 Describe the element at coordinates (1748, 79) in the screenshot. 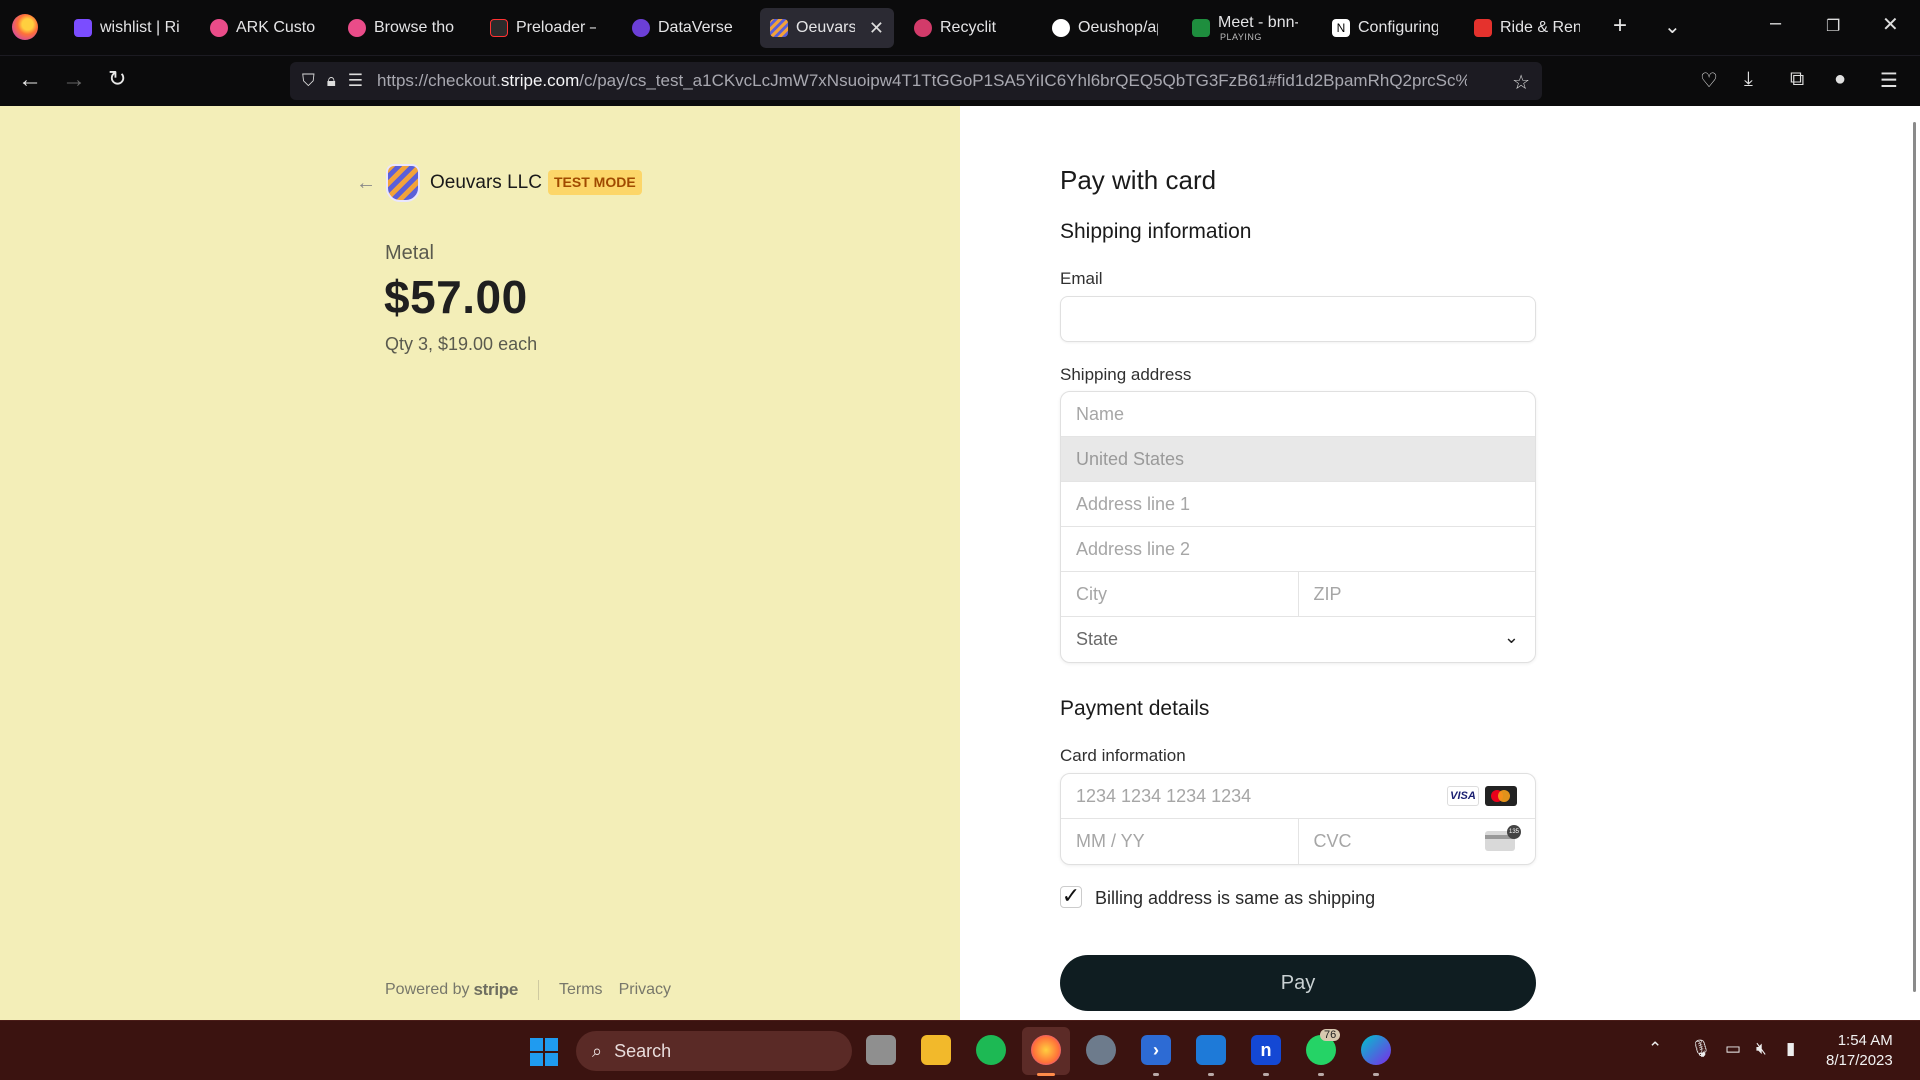

I see `downloads-icon: ⤓` at that location.